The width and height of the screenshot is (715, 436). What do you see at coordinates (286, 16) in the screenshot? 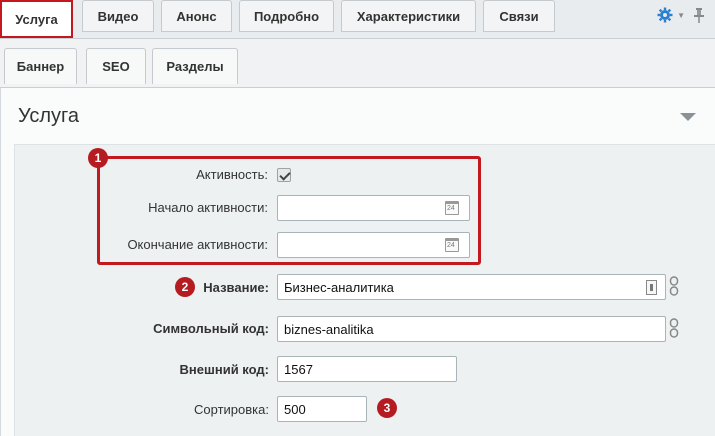
I see `tab-details: Подробно` at bounding box center [286, 16].